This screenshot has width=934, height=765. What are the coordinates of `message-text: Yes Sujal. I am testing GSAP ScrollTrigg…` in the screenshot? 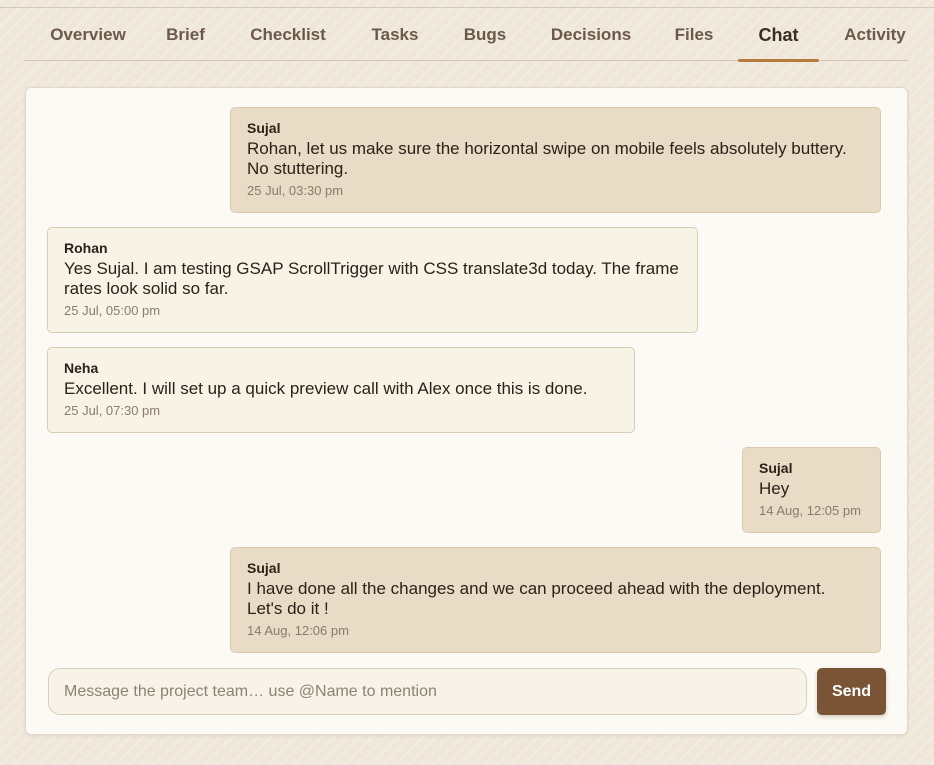 It's located at (371, 278).